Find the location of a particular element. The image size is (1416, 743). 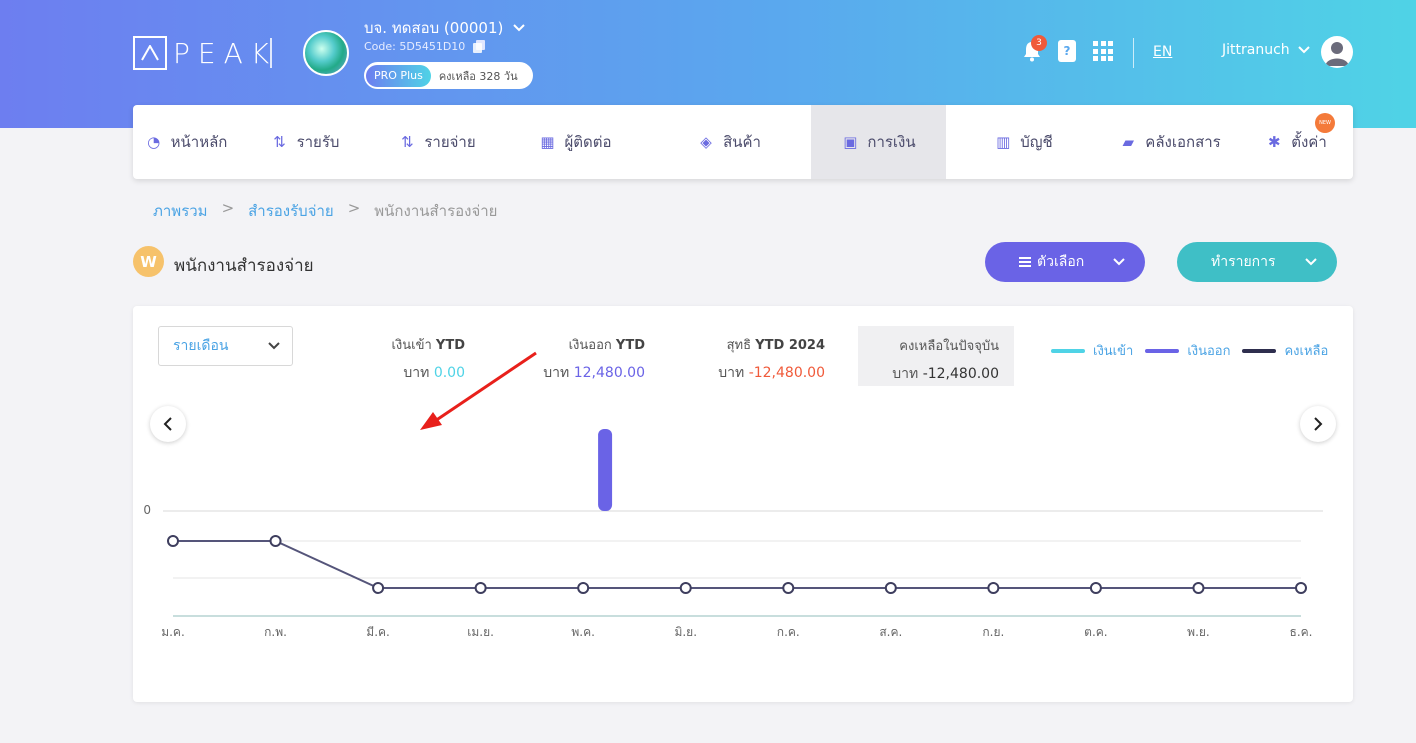

nav-item-home: ◔ หน้าหลัก is located at coordinates (186, 142).